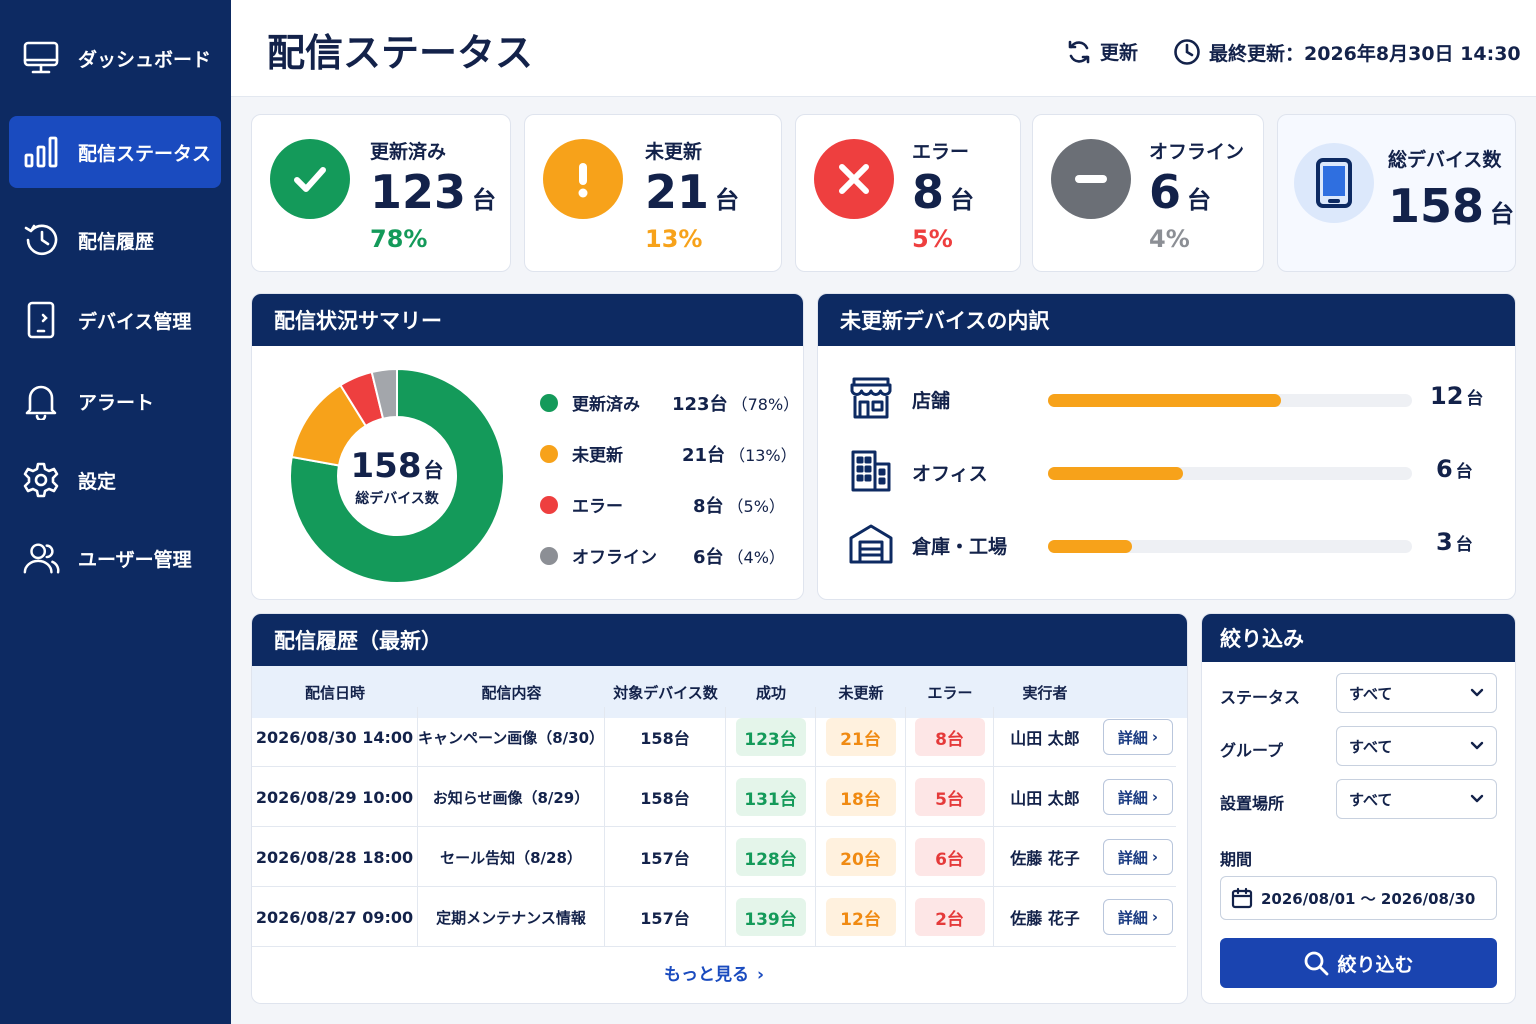 This screenshot has width=1536, height=1024. I want to click on status-select: すべて, so click(1416, 693).